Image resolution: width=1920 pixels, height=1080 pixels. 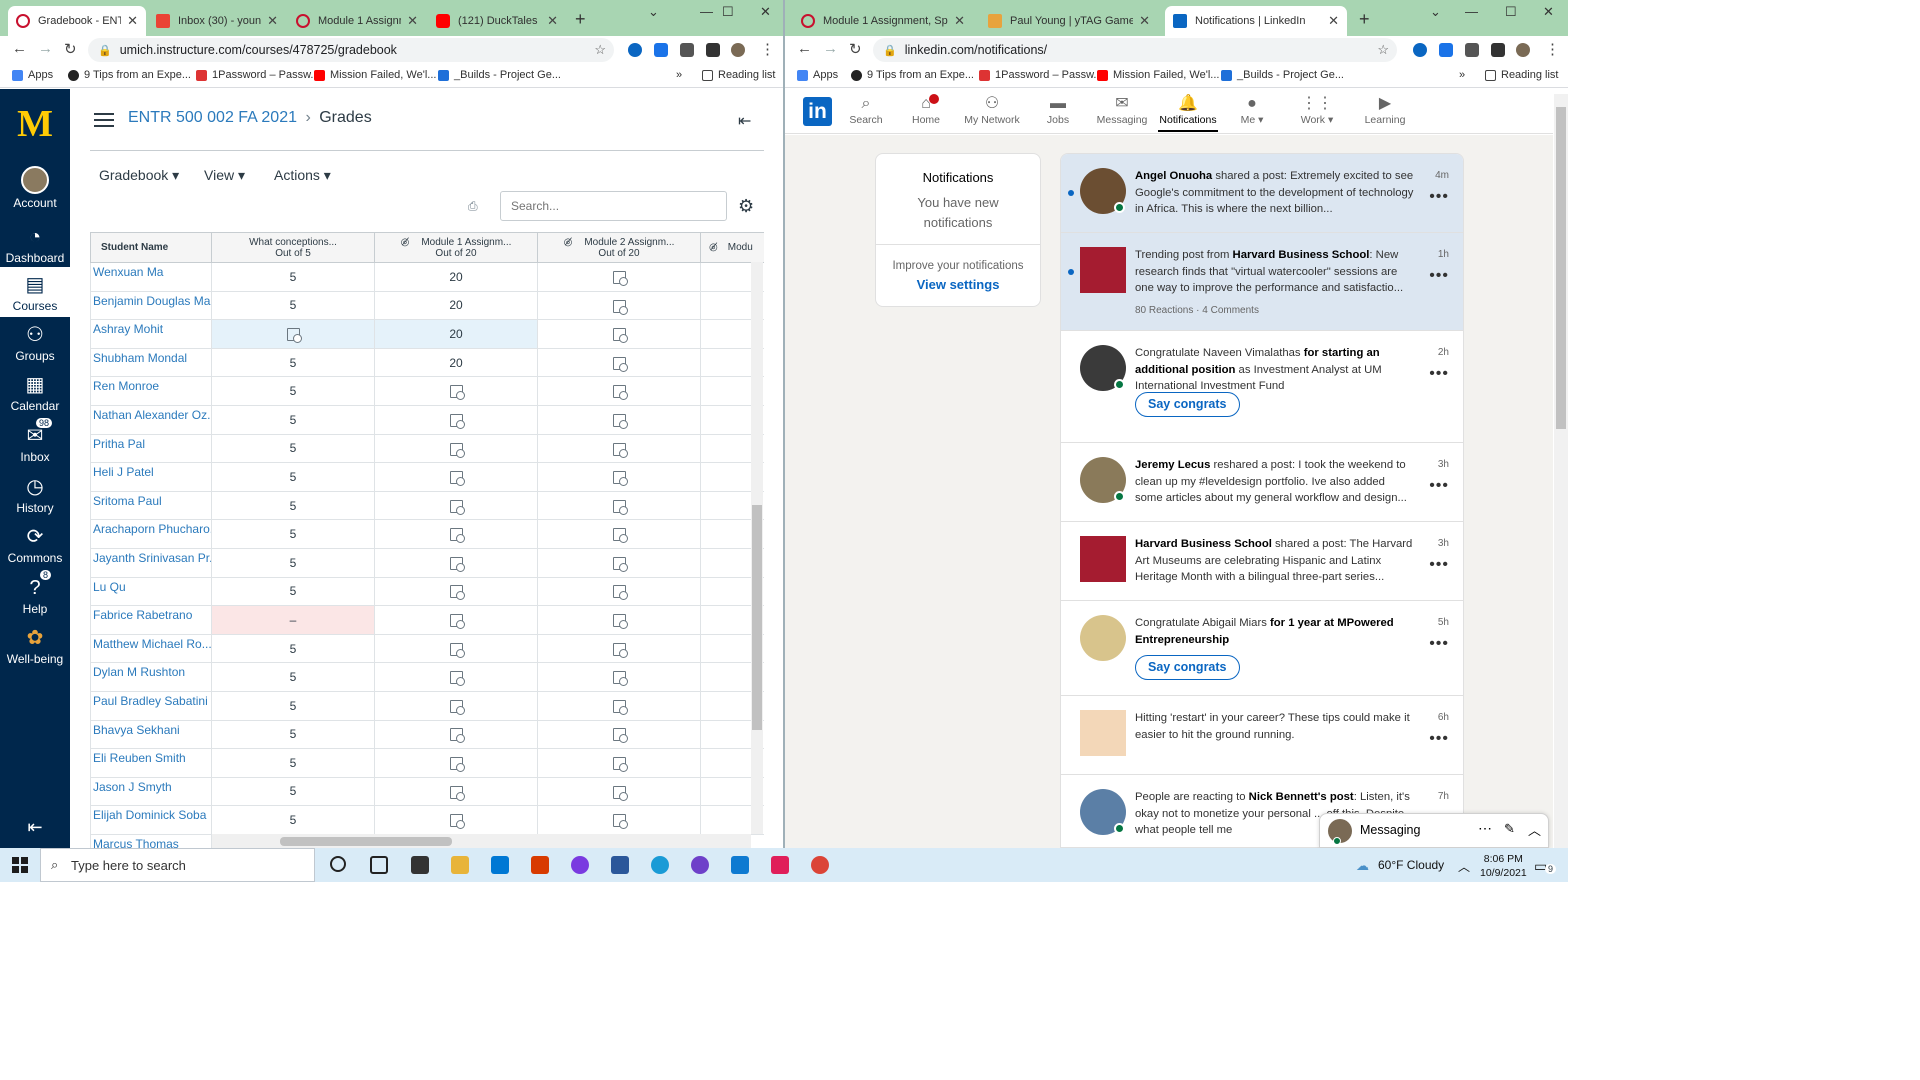 What do you see at coordinates (473, 206) in the screenshot?
I see `export-icon: ⎙` at bounding box center [473, 206].